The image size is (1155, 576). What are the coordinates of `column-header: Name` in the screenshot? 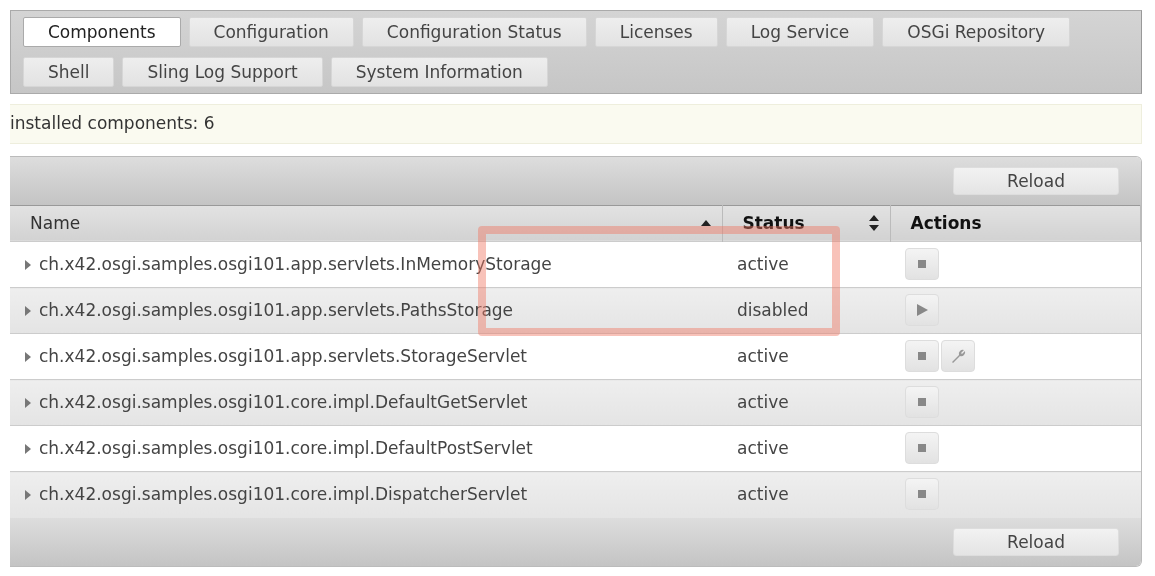 It's located at (366, 223).